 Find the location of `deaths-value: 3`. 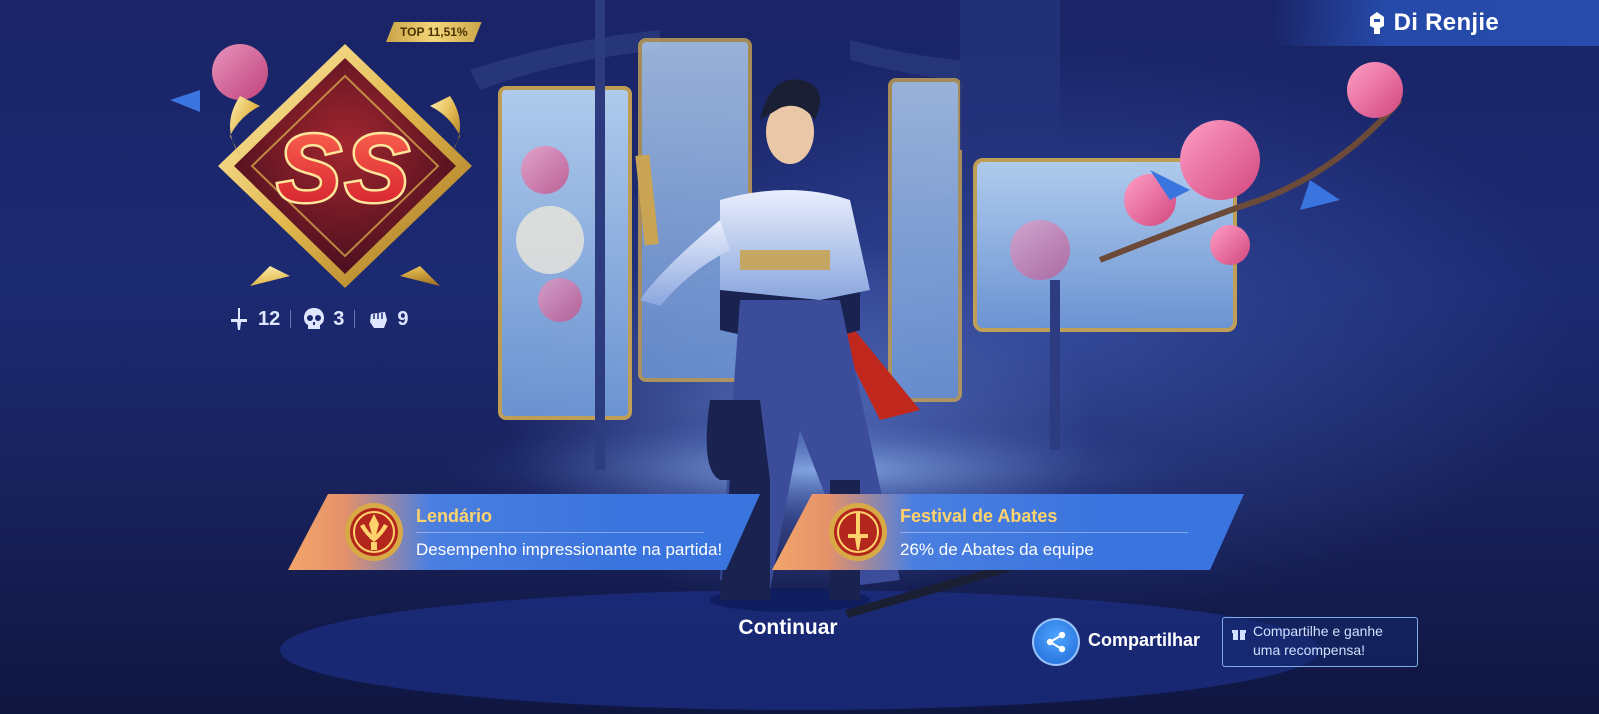

deaths-value: 3 is located at coordinates (339, 318).